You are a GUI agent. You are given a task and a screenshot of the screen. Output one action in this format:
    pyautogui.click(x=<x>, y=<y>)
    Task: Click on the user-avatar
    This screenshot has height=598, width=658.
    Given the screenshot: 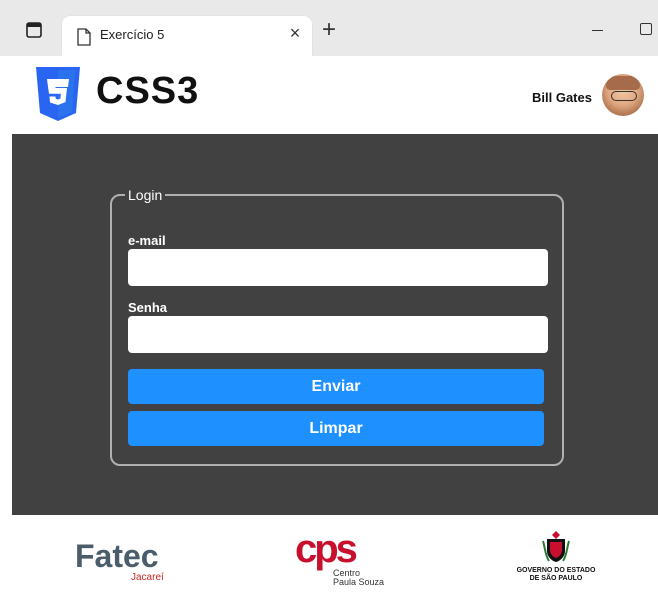 What is the action you would take?
    pyautogui.click(x=623, y=95)
    